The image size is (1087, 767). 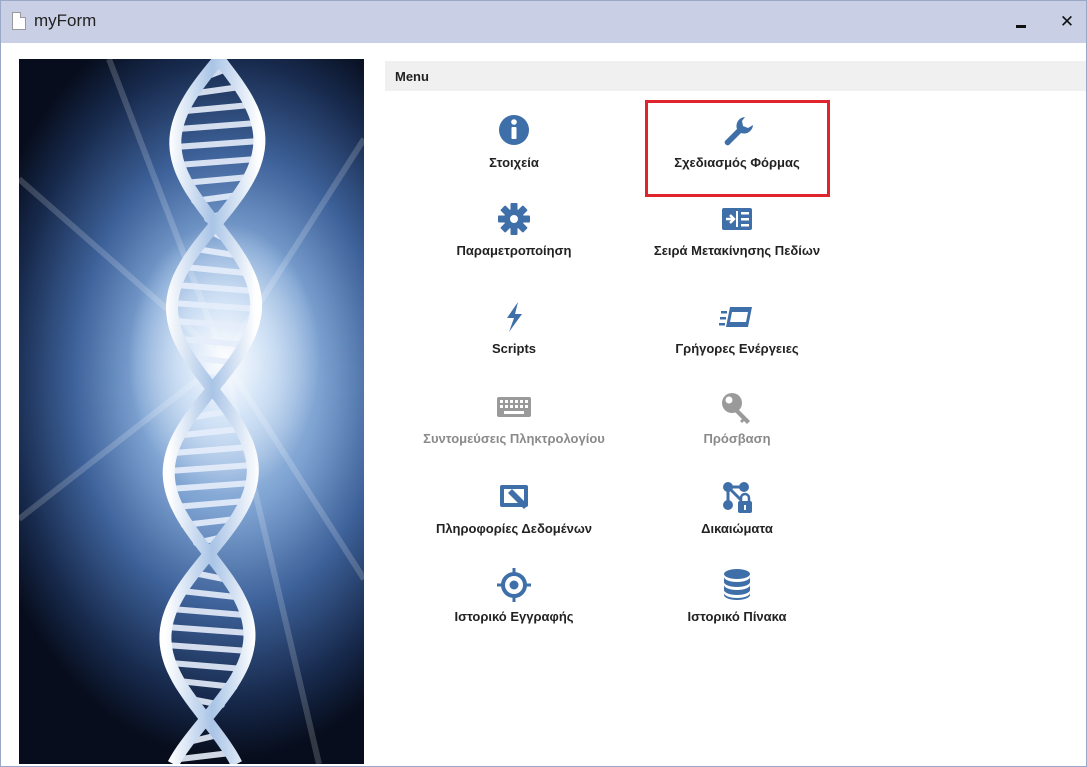 What do you see at coordinates (737, 603) in the screenshot?
I see `menu-item-table-history: Ιστορικό Πίνακα` at bounding box center [737, 603].